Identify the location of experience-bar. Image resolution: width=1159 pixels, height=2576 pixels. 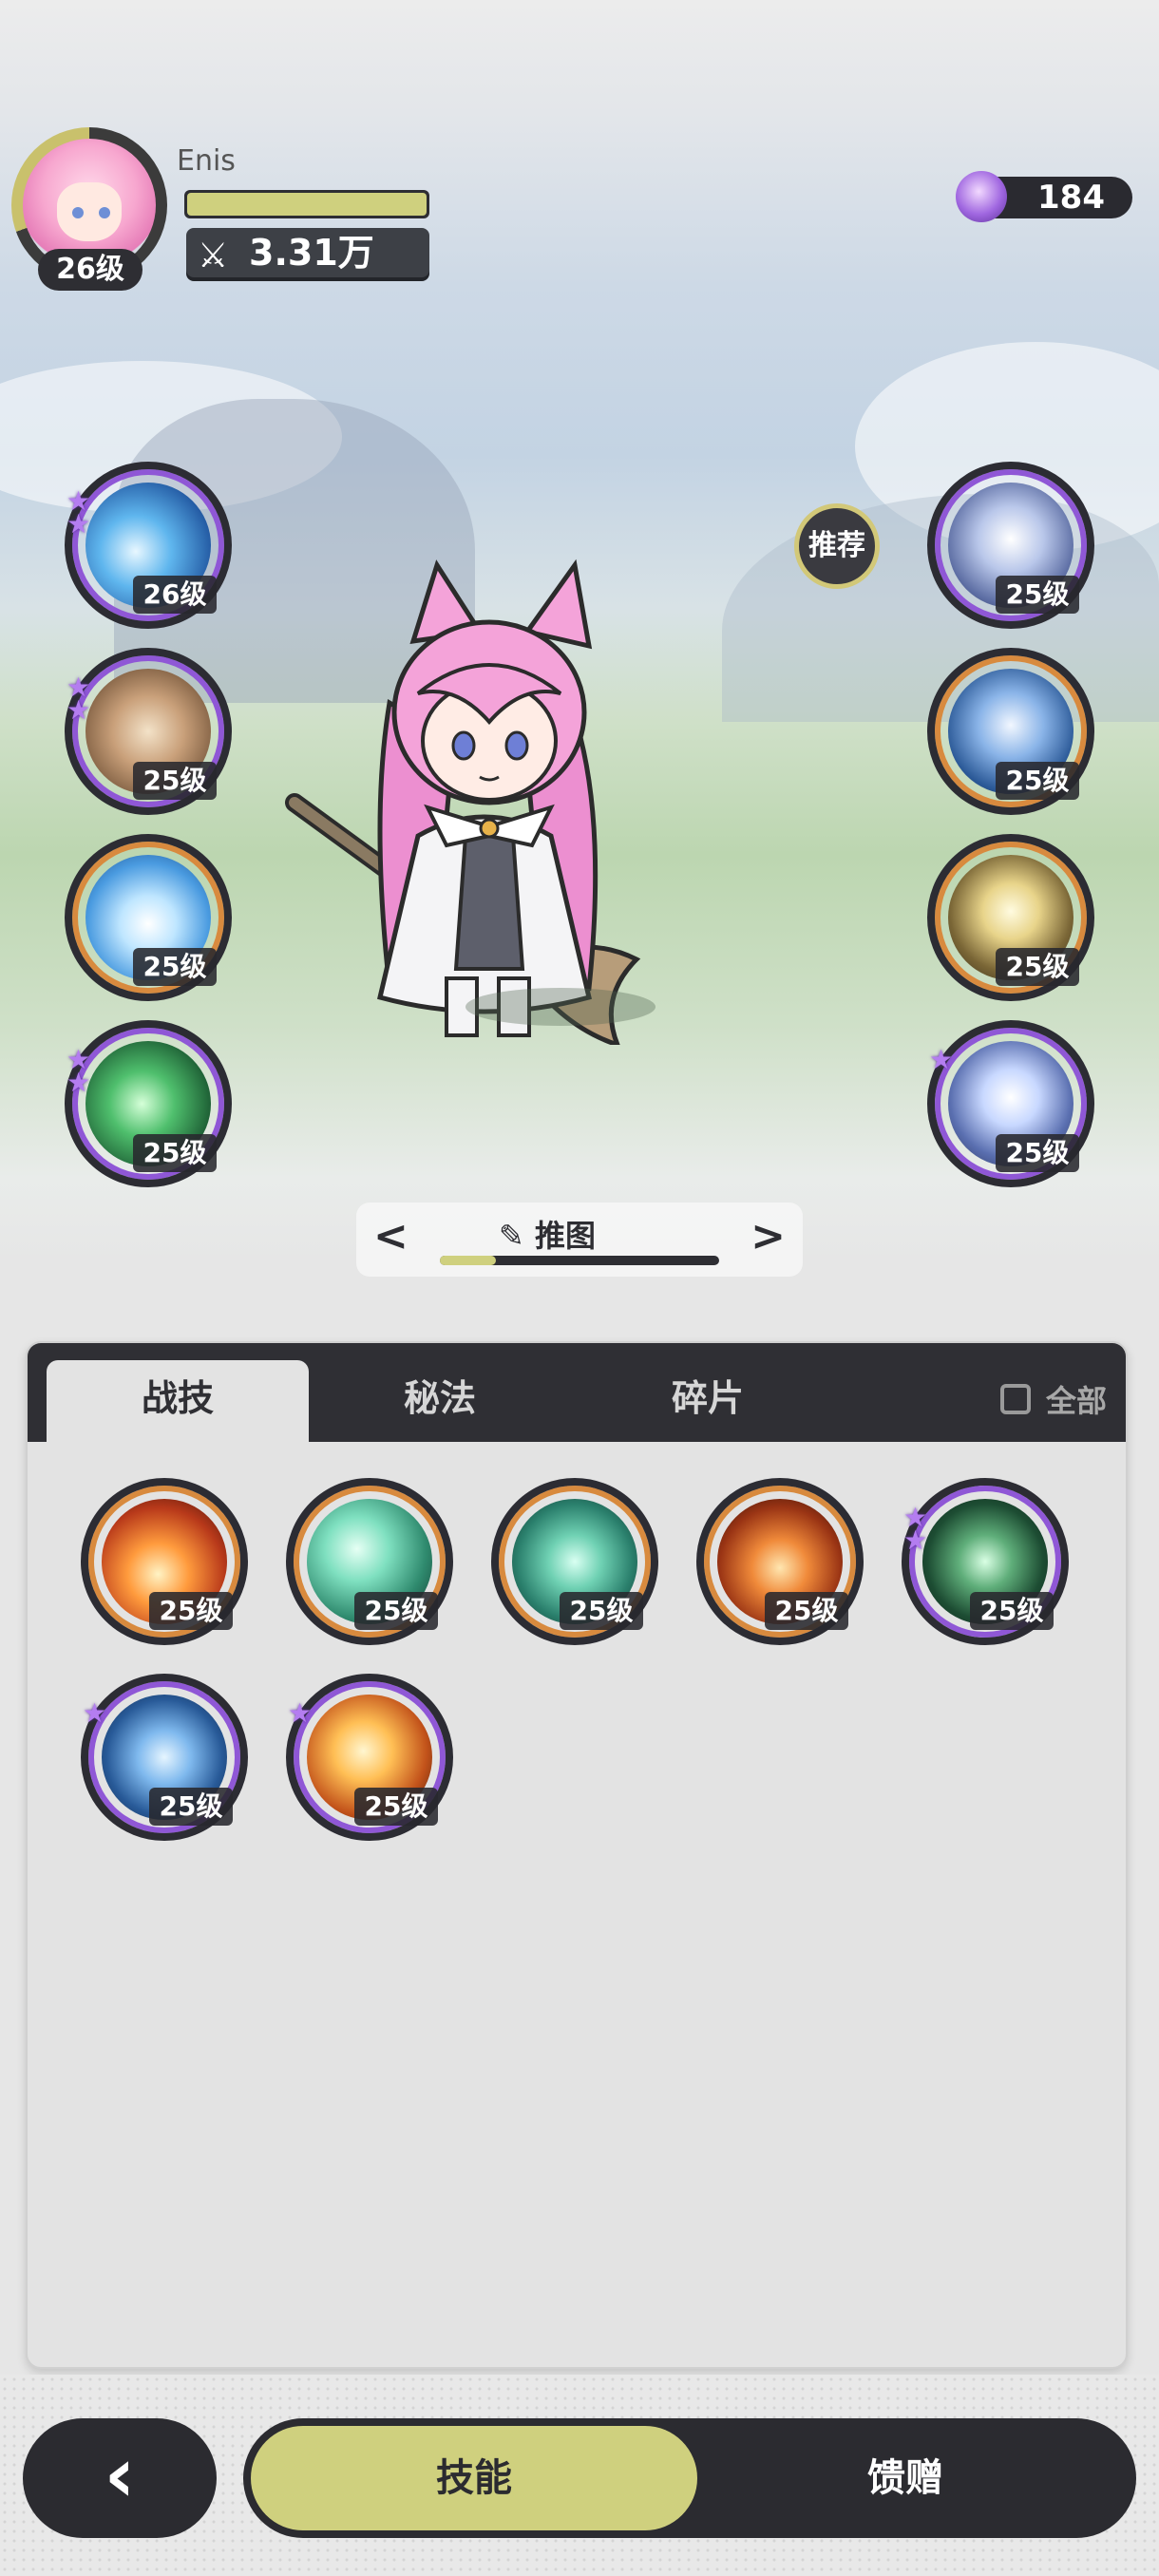
(306, 204).